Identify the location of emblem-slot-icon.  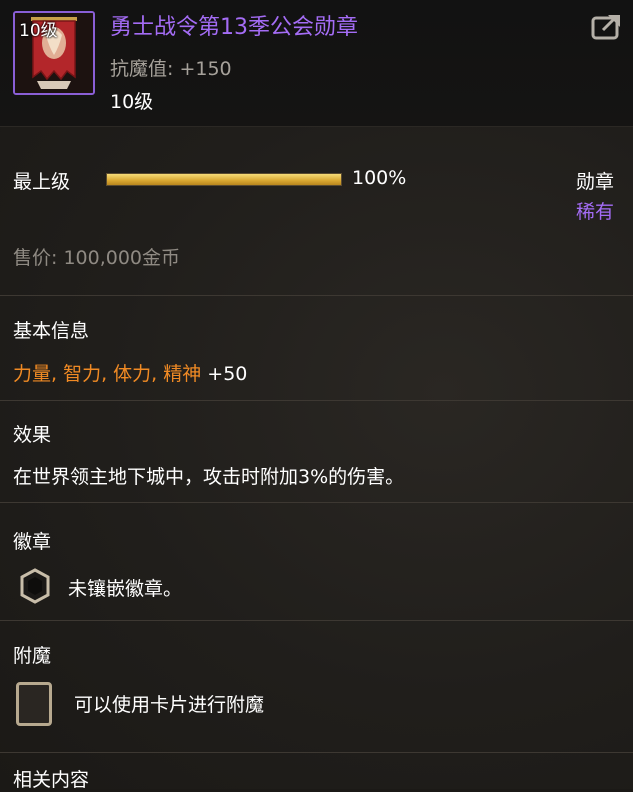
(35, 586).